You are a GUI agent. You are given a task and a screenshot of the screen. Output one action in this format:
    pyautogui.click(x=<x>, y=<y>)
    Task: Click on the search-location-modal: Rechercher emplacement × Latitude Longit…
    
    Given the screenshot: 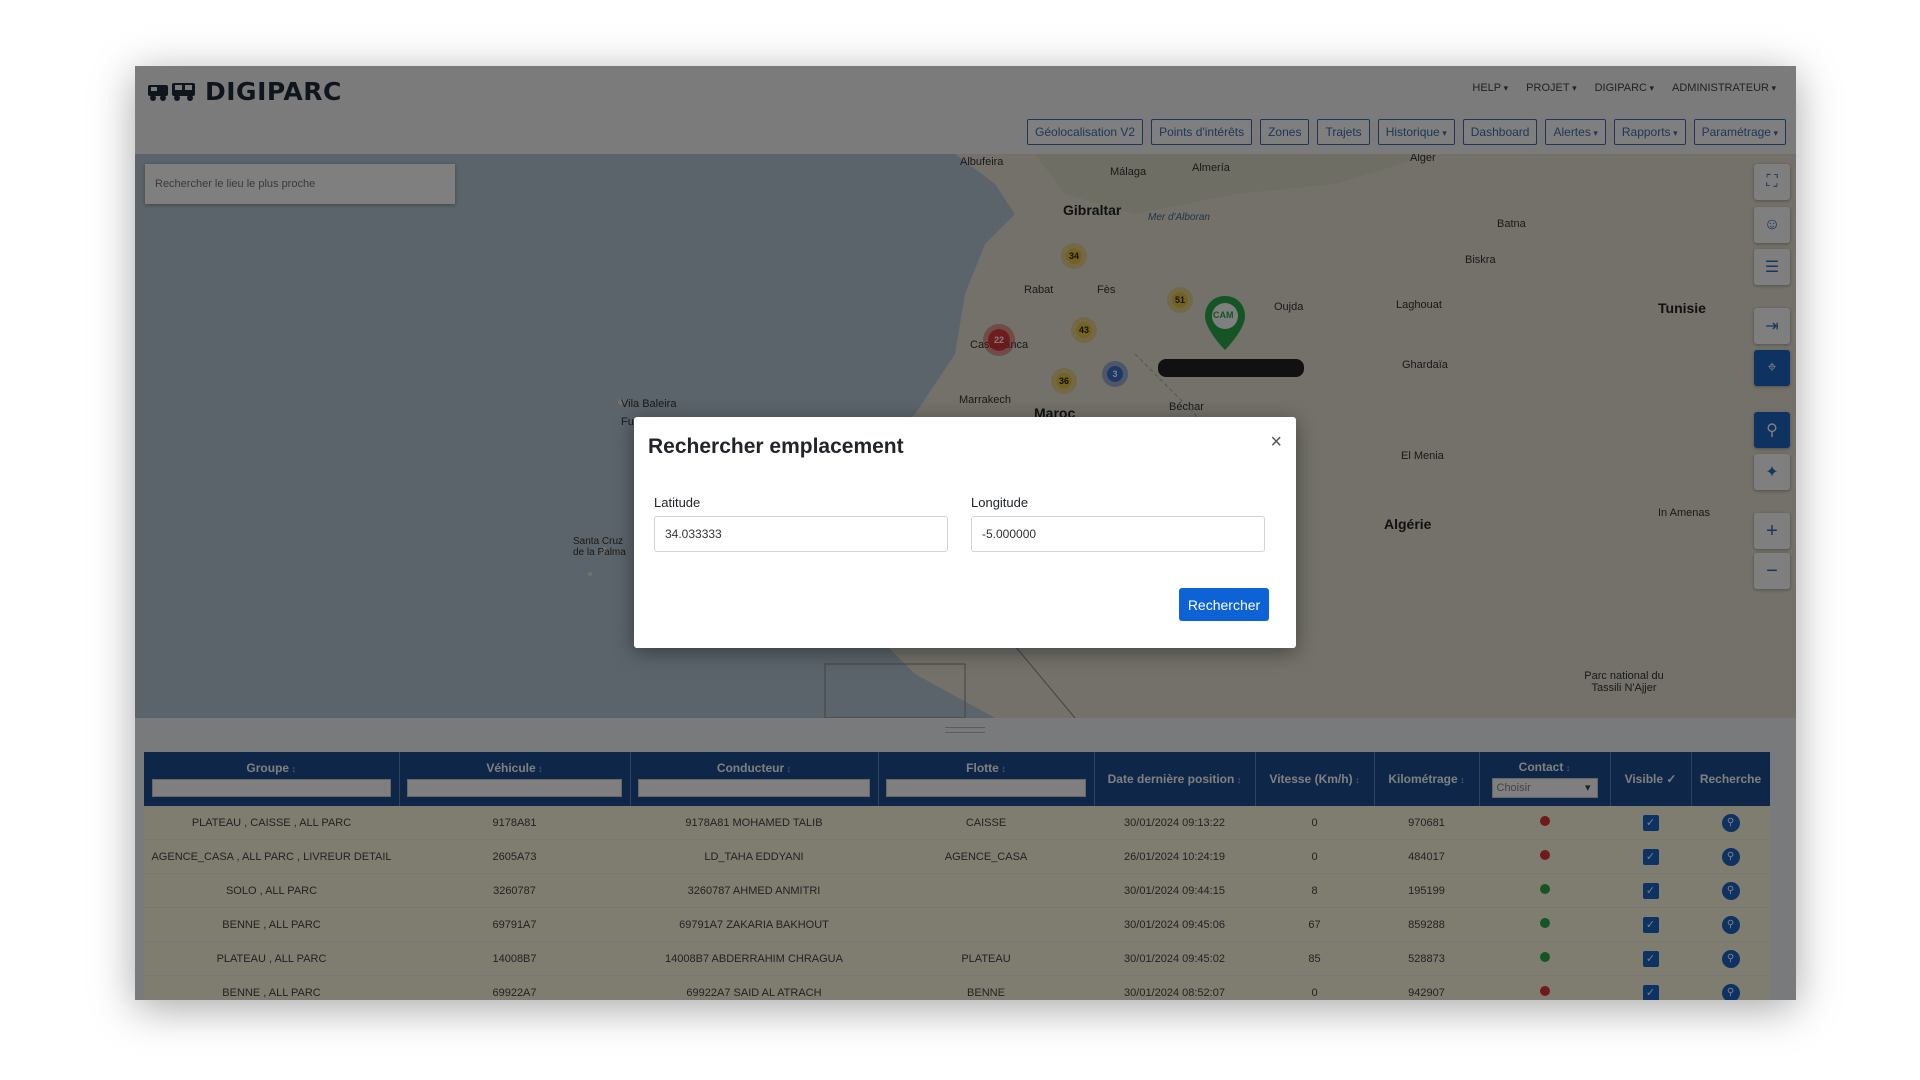 What is the action you would take?
    pyautogui.click(x=965, y=532)
    